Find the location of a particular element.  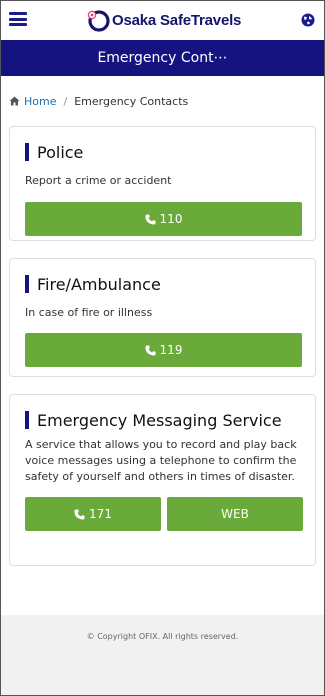

top-navbar: Osaka SafeTravels is located at coordinates (162, 20).